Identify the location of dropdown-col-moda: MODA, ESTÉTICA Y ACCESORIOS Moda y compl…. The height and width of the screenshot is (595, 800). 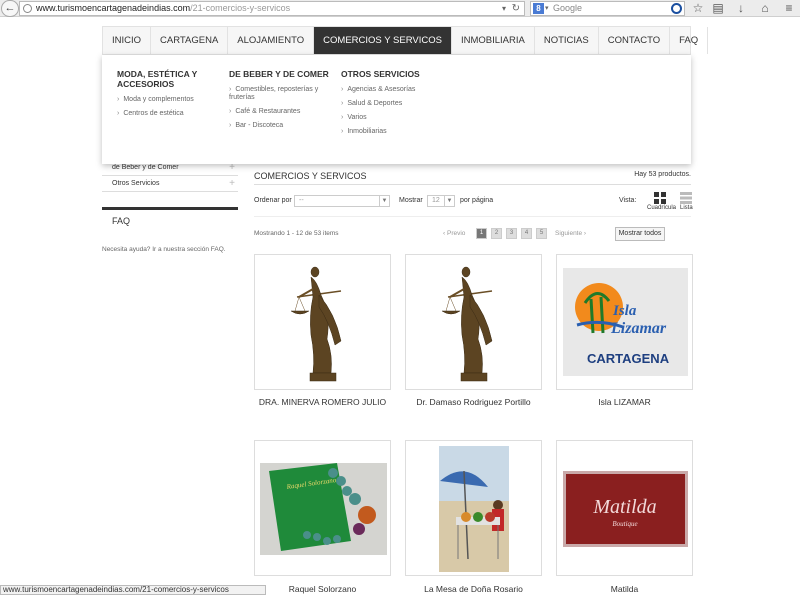
(167, 96).